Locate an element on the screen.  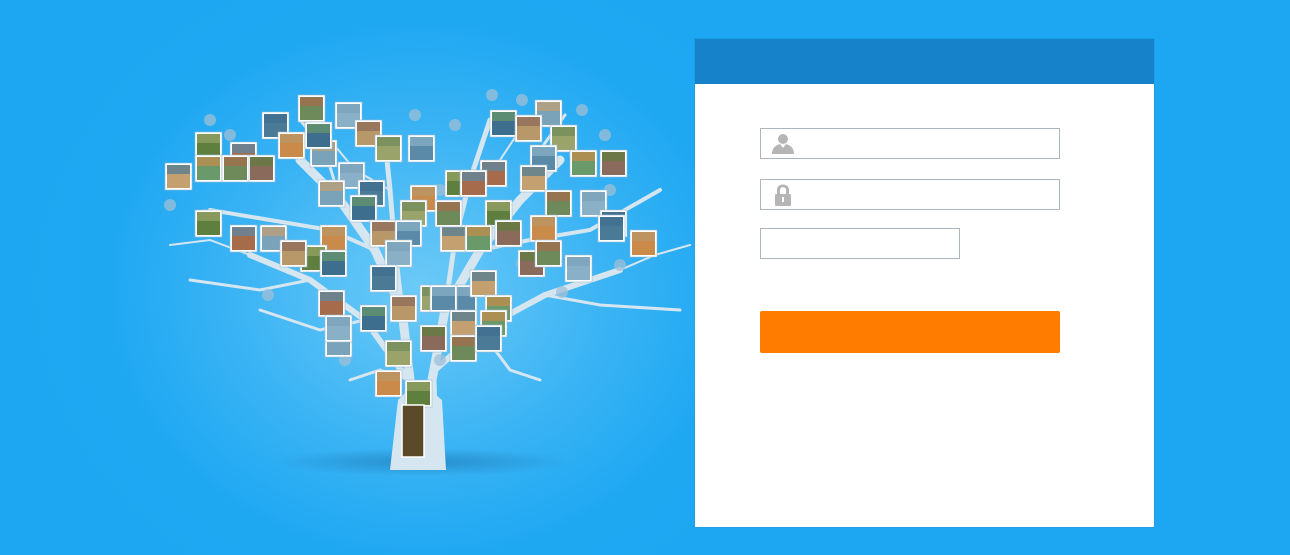
username-input is located at coordinates (926, 143).